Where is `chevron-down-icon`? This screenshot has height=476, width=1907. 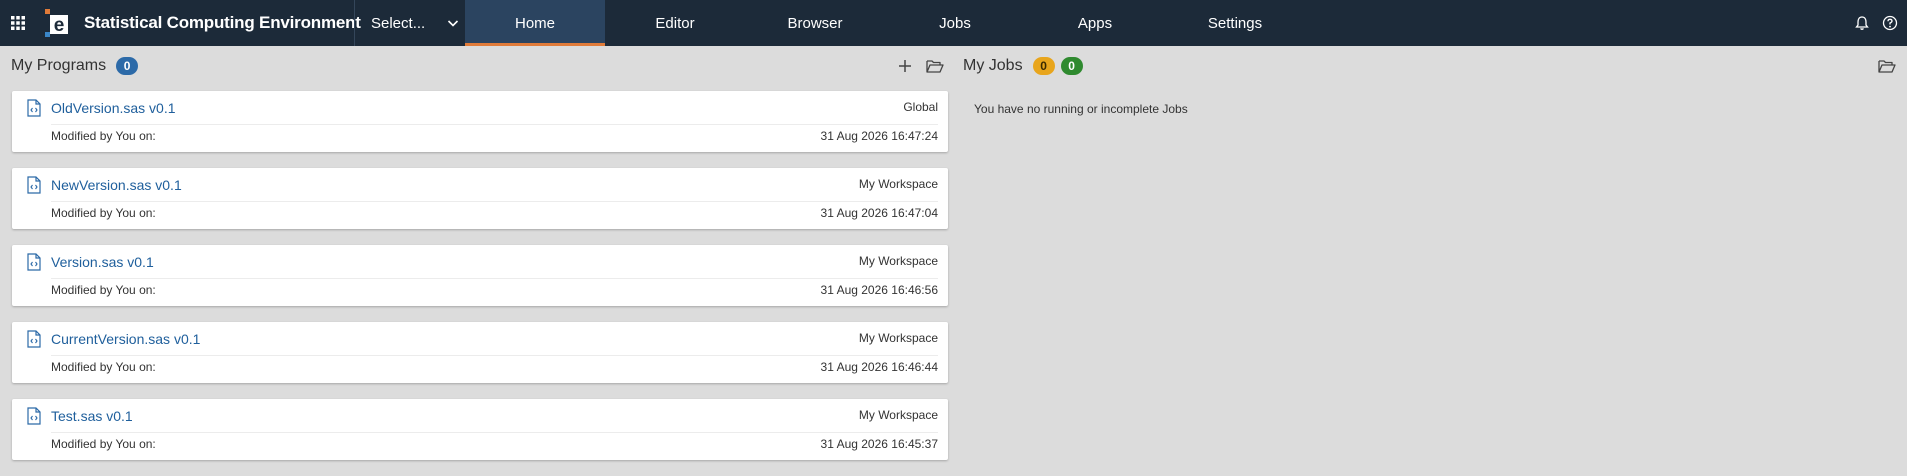 chevron-down-icon is located at coordinates (453, 23).